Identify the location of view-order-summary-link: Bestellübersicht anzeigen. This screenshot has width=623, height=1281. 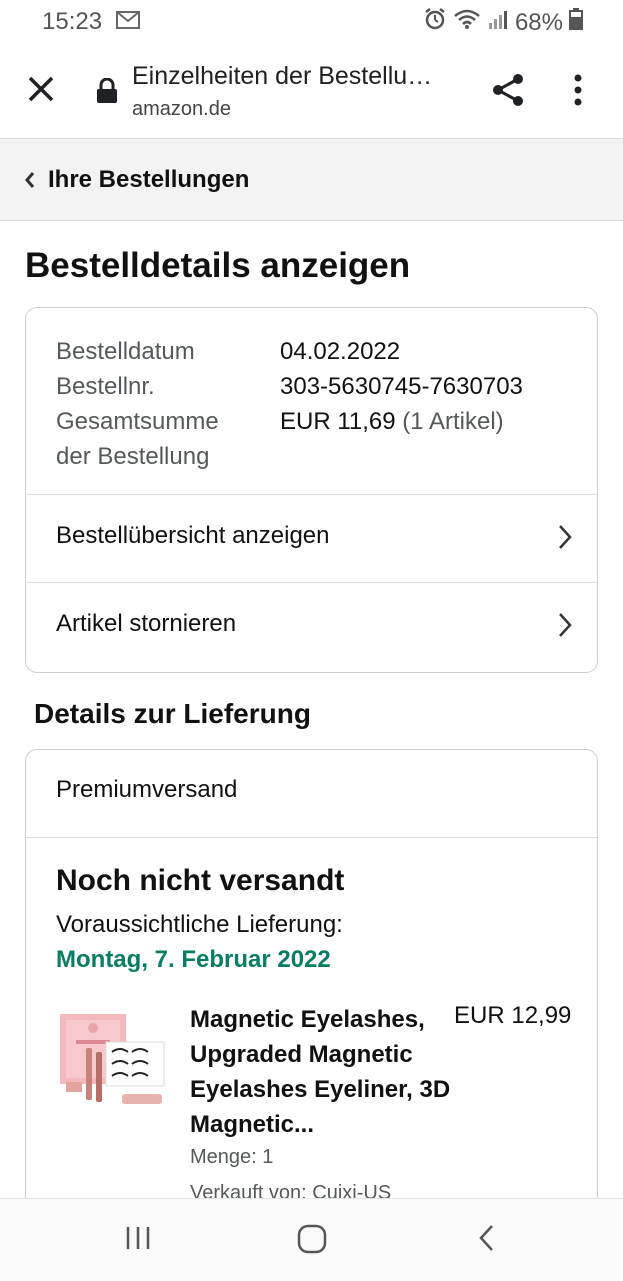
(311, 538).